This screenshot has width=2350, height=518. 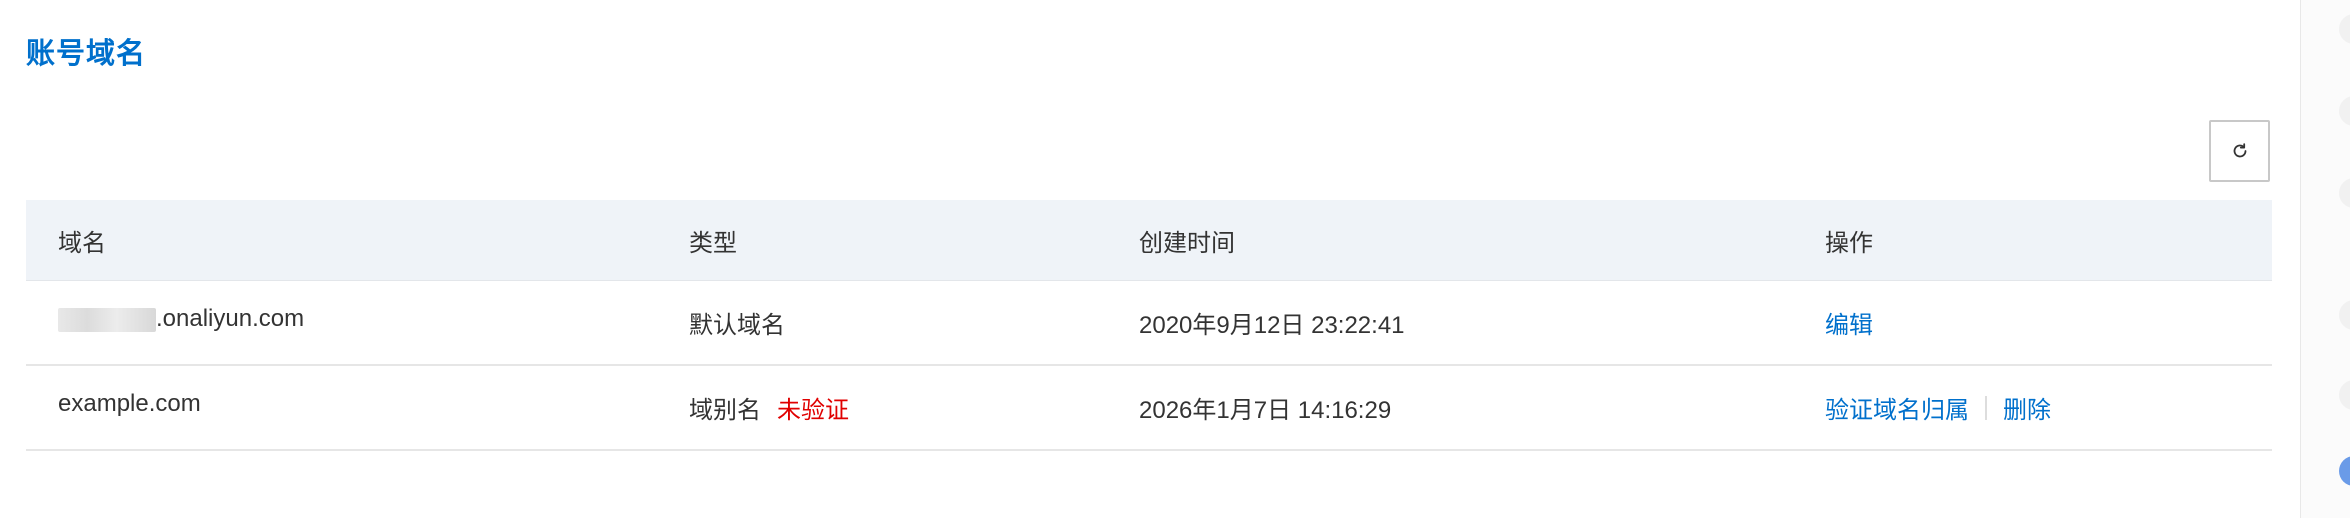 What do you see at coordinates (129, 403) in the screenshot?
I see `domain-name: example.com` at bounding box center [129, 403].